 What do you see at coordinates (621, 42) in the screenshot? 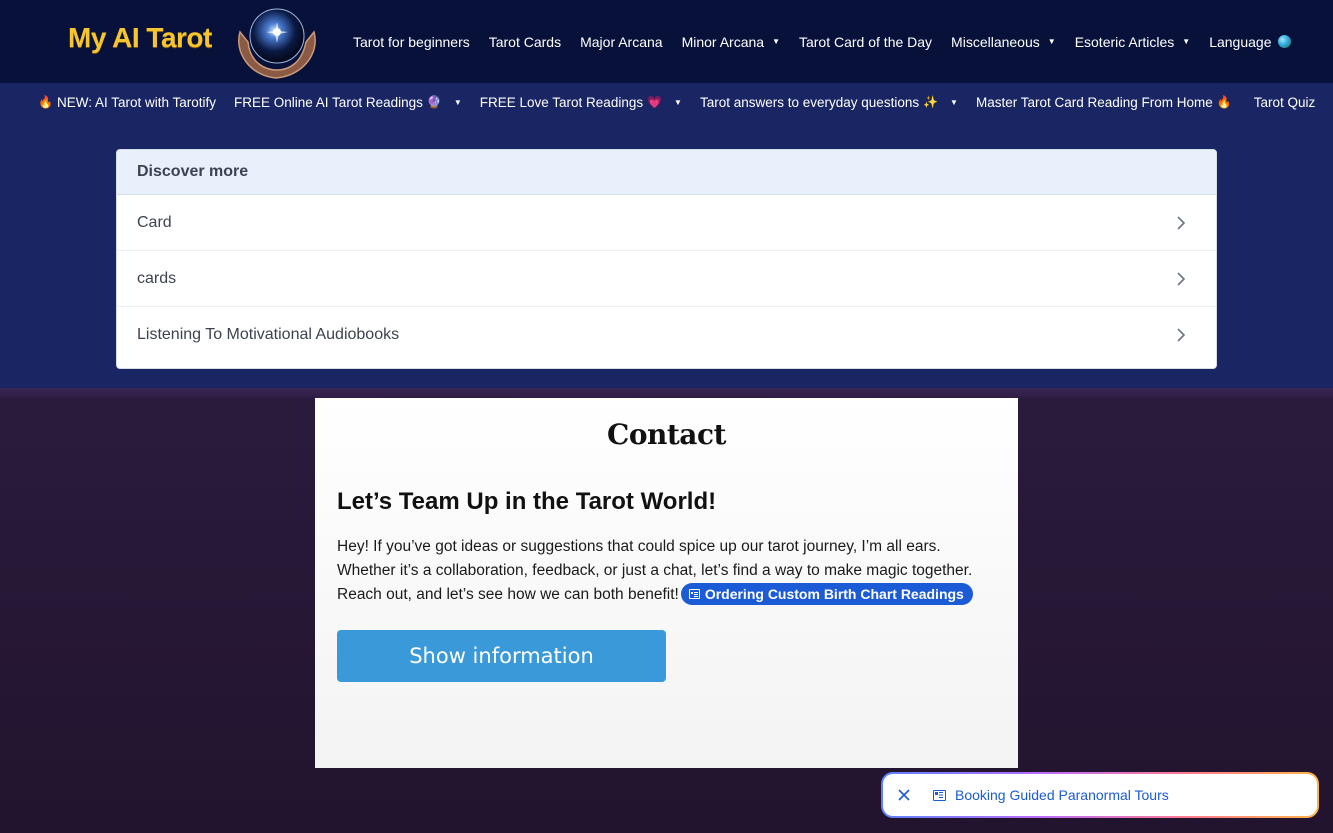
I see `nav-major-arcana: Major Arcana` at bounding box center [621, 42].